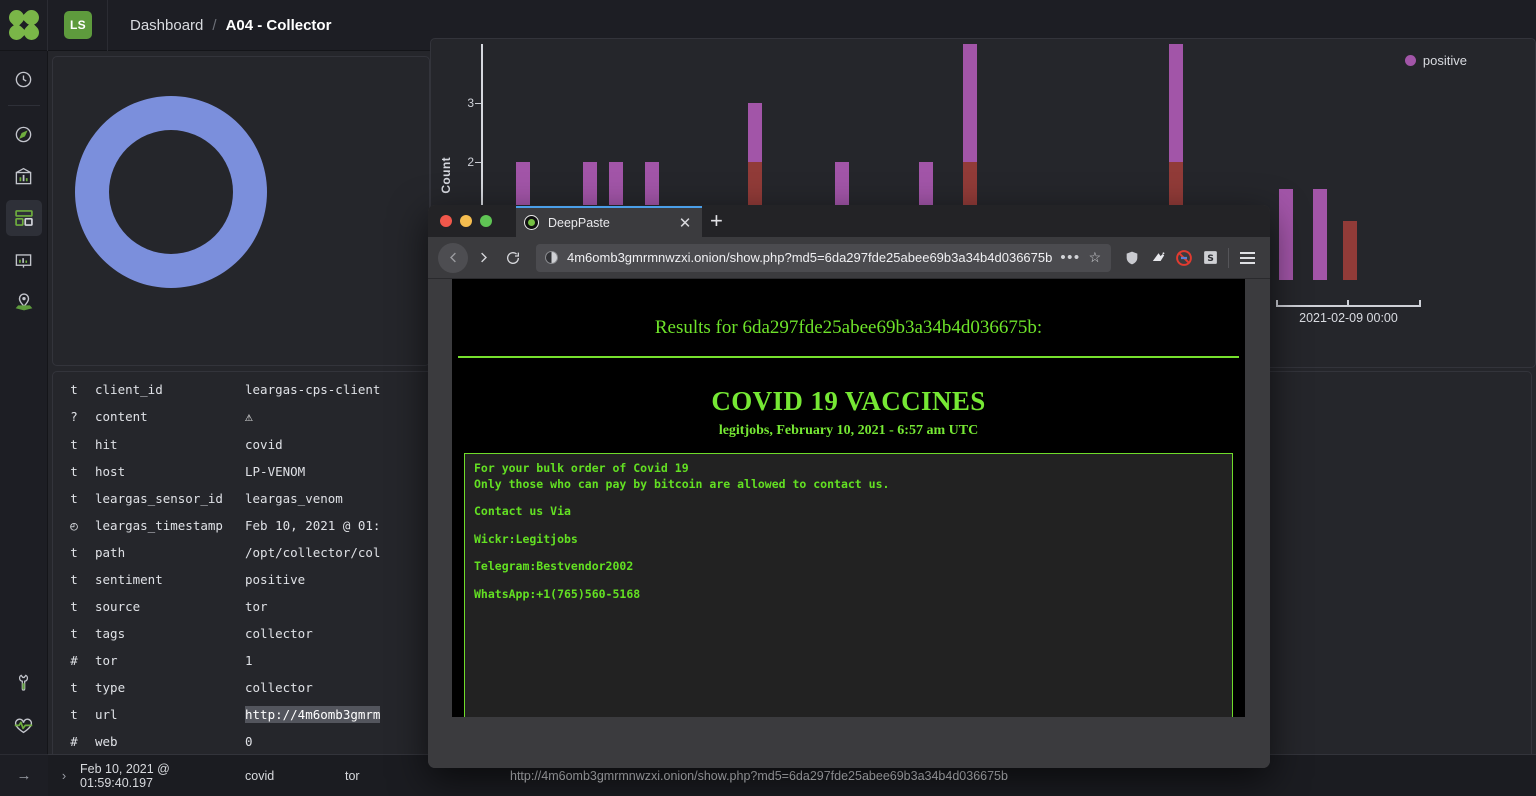 The image size is (1536, 796). I want to click on chart-y-axis-label: Count, so click(446, 175).